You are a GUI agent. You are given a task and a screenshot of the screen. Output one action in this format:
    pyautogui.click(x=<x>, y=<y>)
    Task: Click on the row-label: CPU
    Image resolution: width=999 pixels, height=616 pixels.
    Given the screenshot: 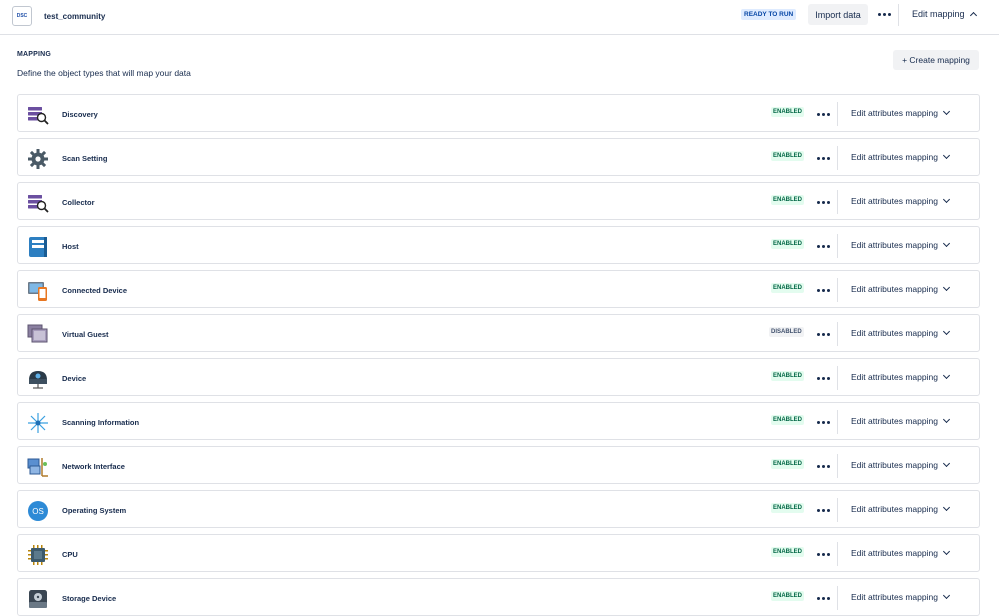 What is the action you would take?
    pyautogui.click(x=70, y=554)
    